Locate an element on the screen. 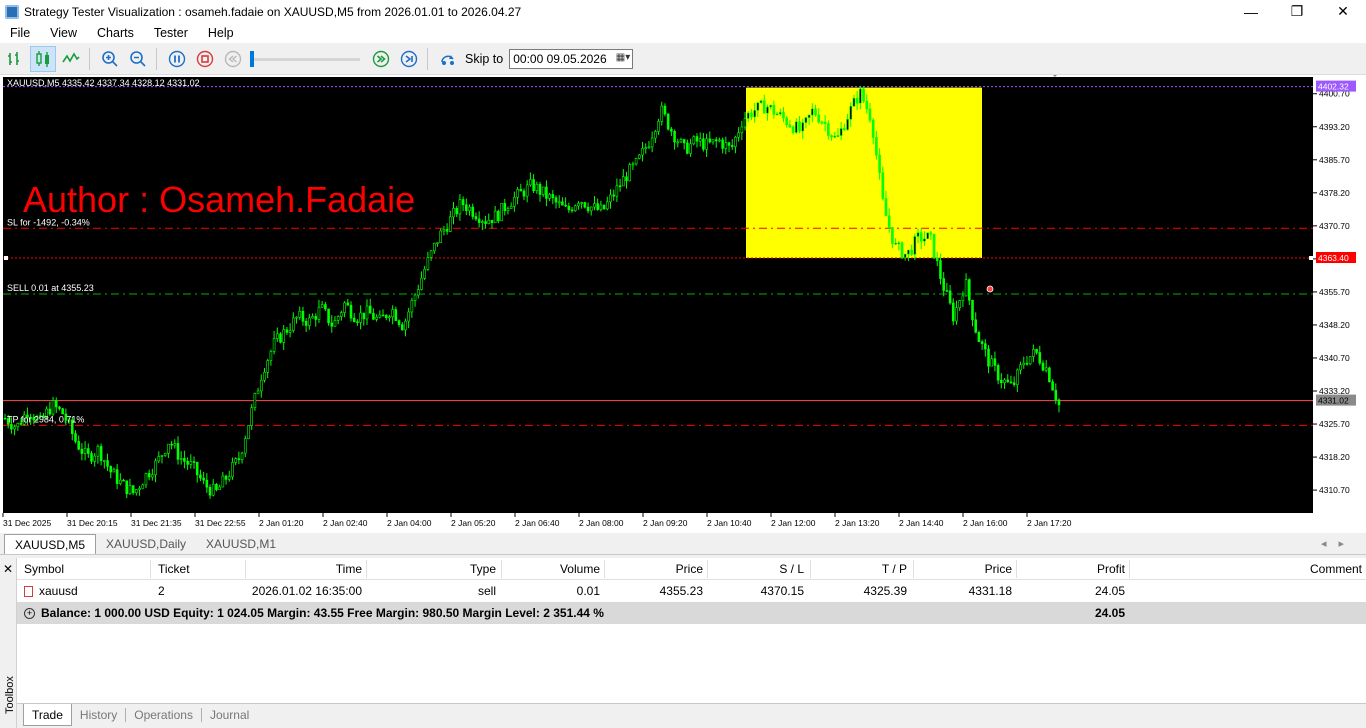 This screenshot has width=1366, height=728. close-button: ✕ is located at coordinates (1343, 11).